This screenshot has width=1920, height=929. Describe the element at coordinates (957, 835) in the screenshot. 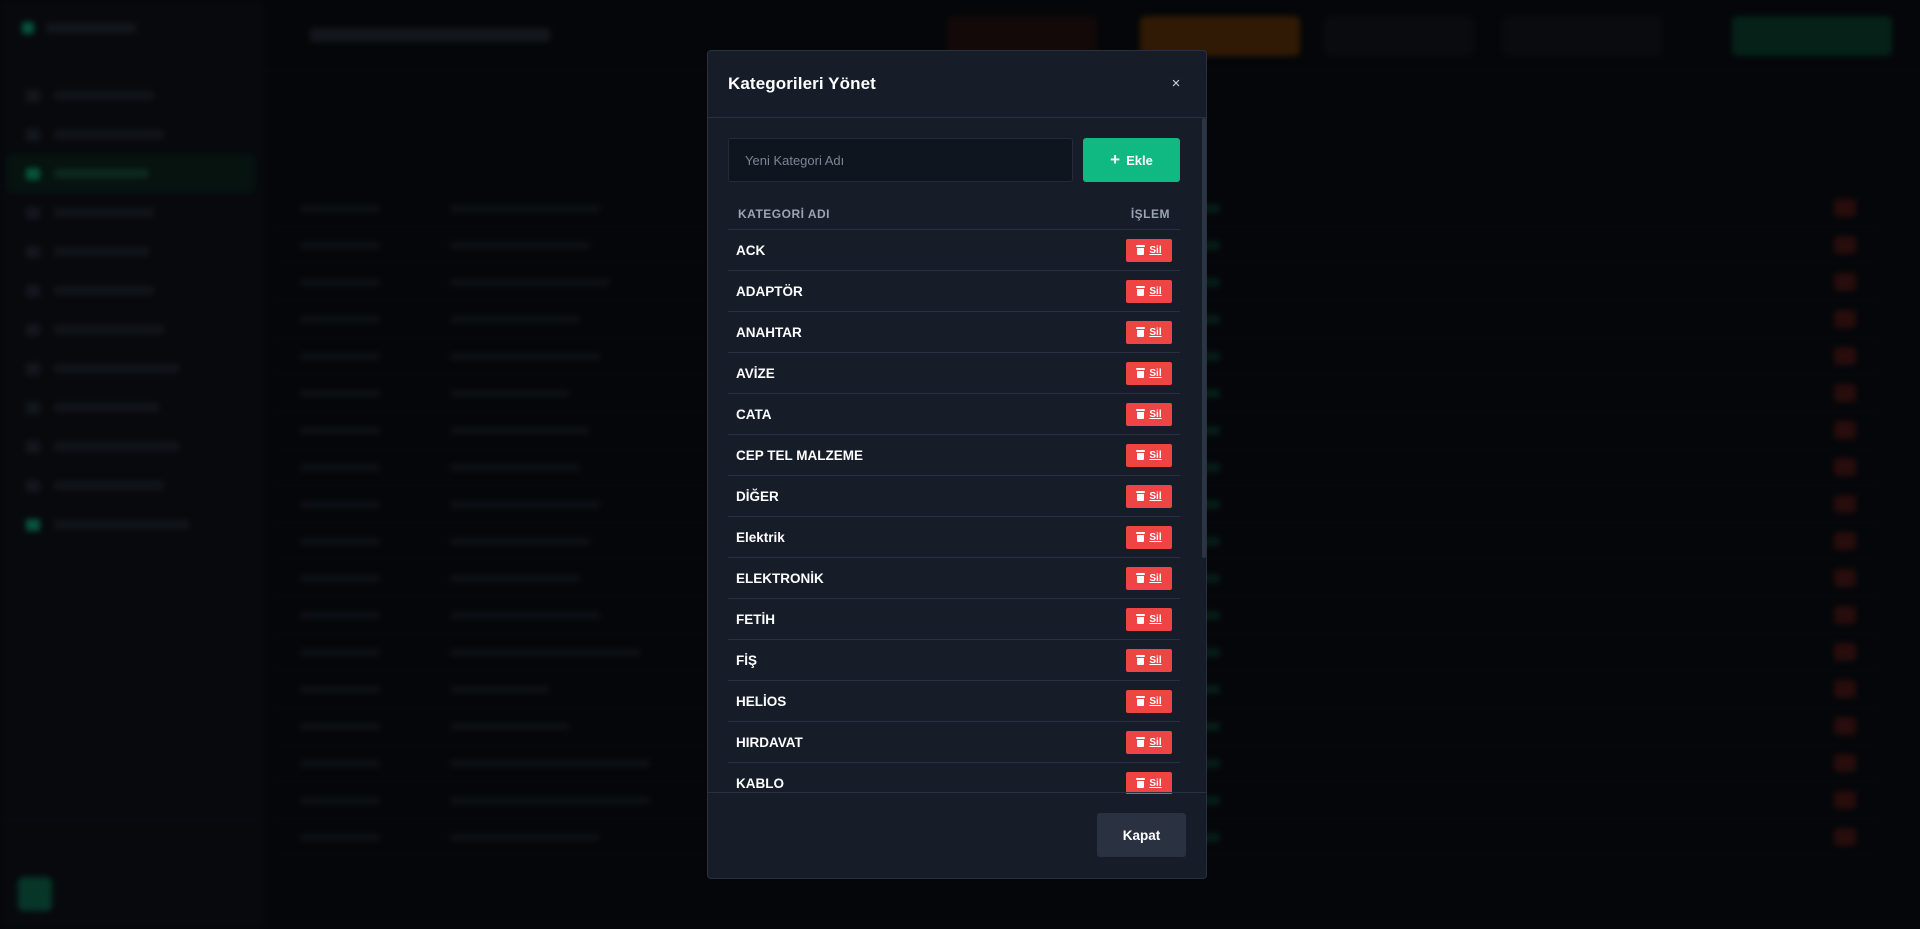

I see `modal-footer: Kapat` at that location.